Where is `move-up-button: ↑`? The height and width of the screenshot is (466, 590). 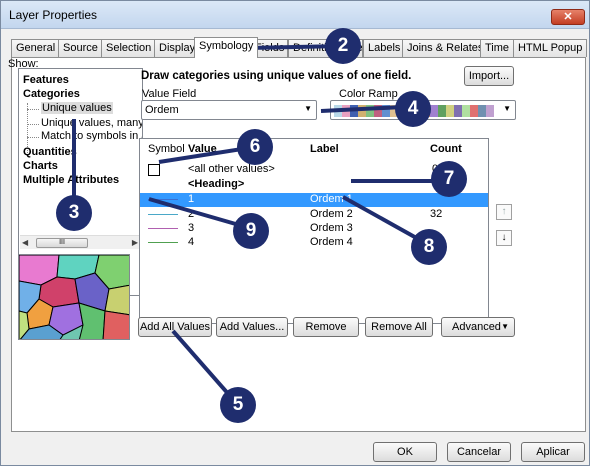 move-up-button: ↑ is located at coordinates (504, 212).